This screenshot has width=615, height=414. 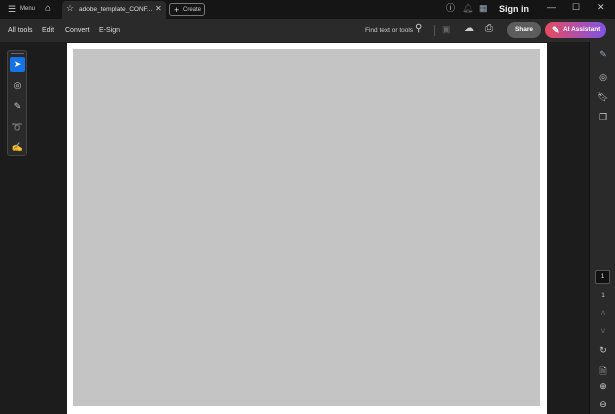 What do you see at coordinates (109, 30) in the screenshot?
I see `menu-e-sign: E-Sign` at bounding box center [109, 30].